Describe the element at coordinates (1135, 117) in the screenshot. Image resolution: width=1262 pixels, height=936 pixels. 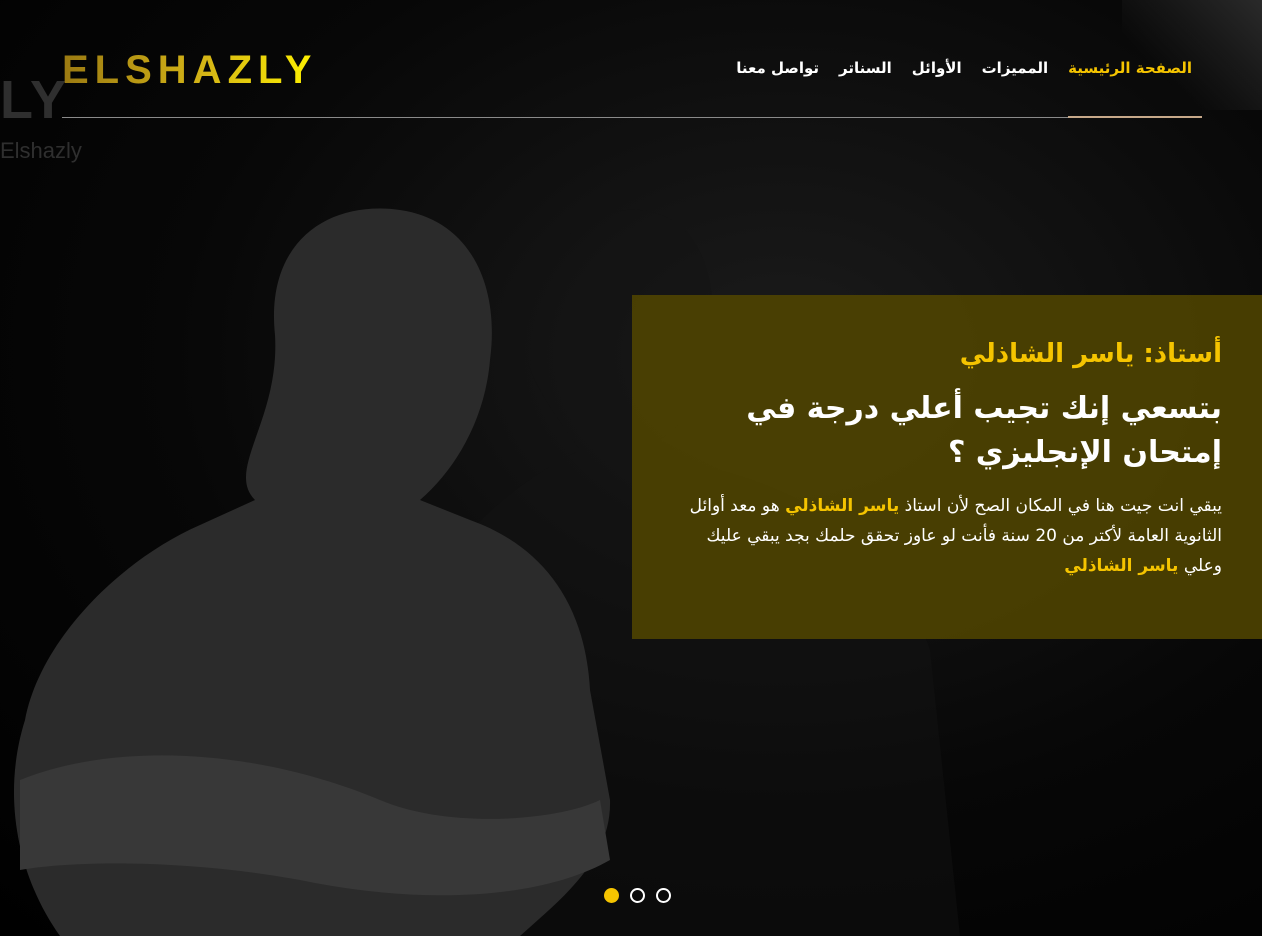
I see `nav-active-indicator` at that location.